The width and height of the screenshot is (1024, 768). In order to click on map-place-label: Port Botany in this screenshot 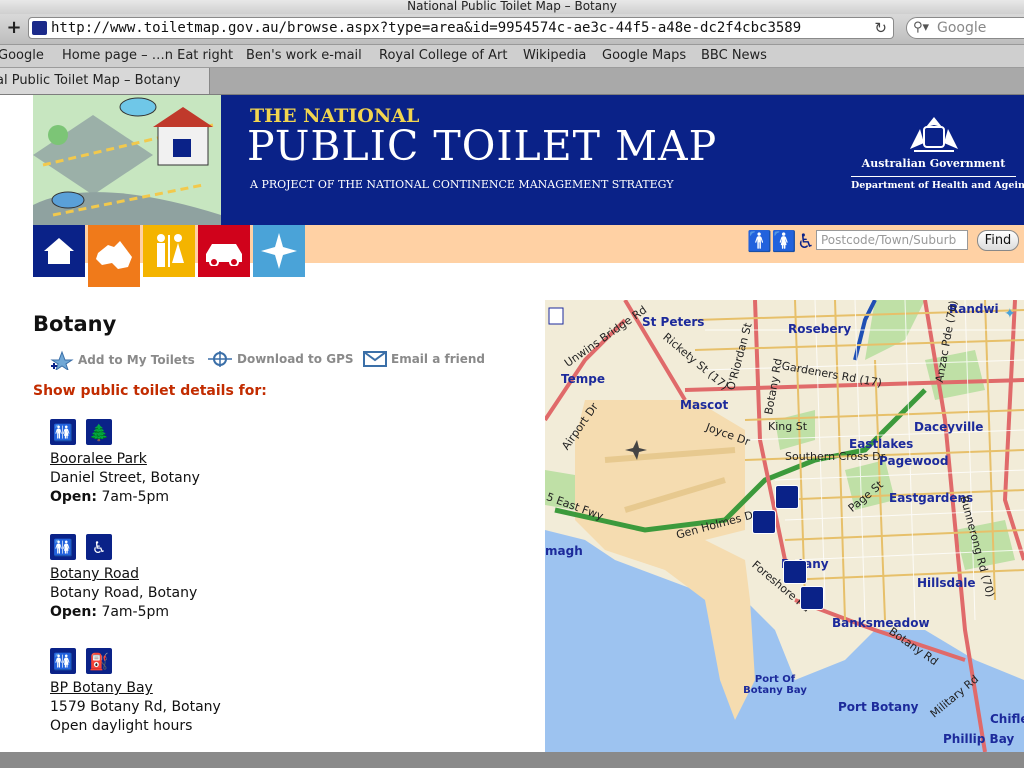, I will do `click(878, 707)`.